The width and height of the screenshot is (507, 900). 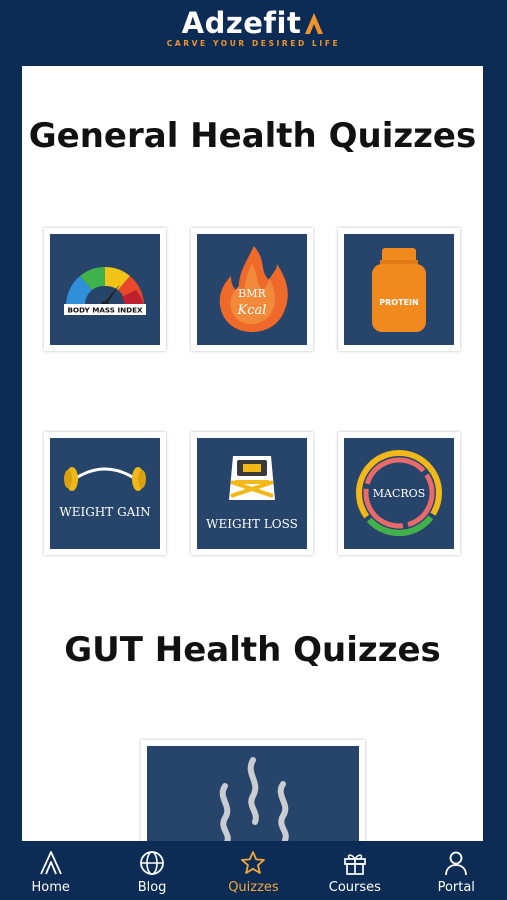 What do you see at coordinates (253, 43) in the screenshot?
I see `brand-tagline: CARVE YOUR DESIRED LIFE` at bounding box center [253, 43].